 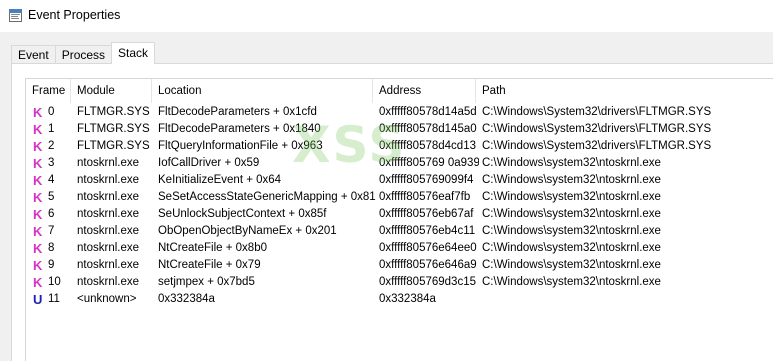 I want to click on address-cell: 0xfffff80578d145a0, so click(x=428, y=129).